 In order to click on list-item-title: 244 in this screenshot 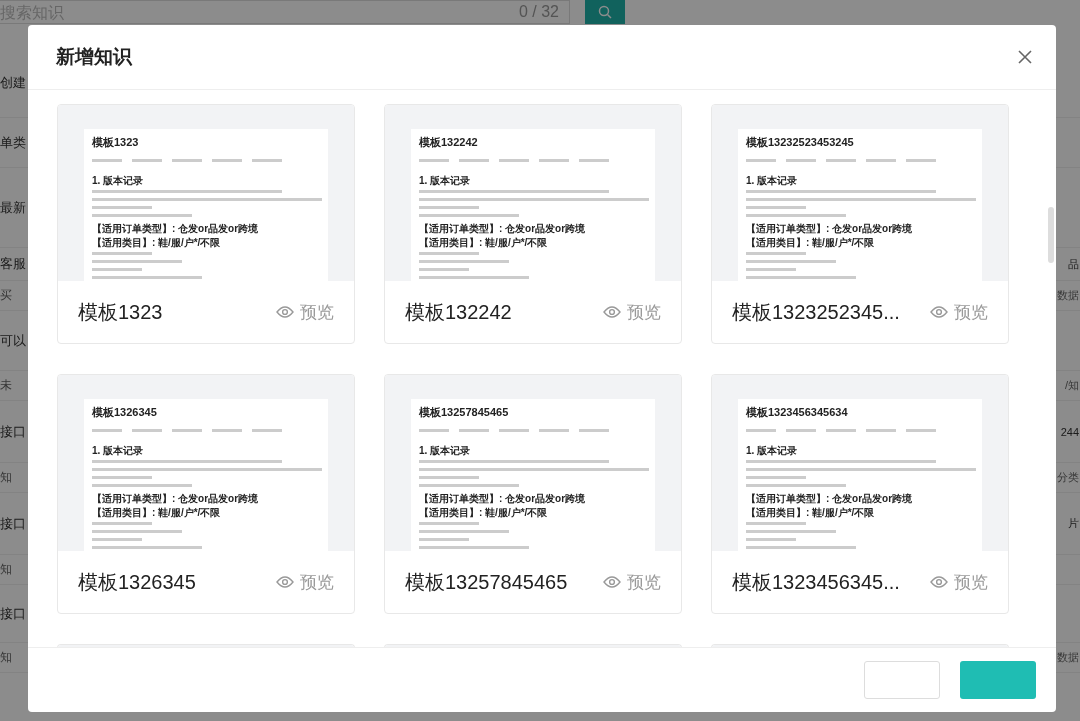, I will do `click(1069, 431)`.